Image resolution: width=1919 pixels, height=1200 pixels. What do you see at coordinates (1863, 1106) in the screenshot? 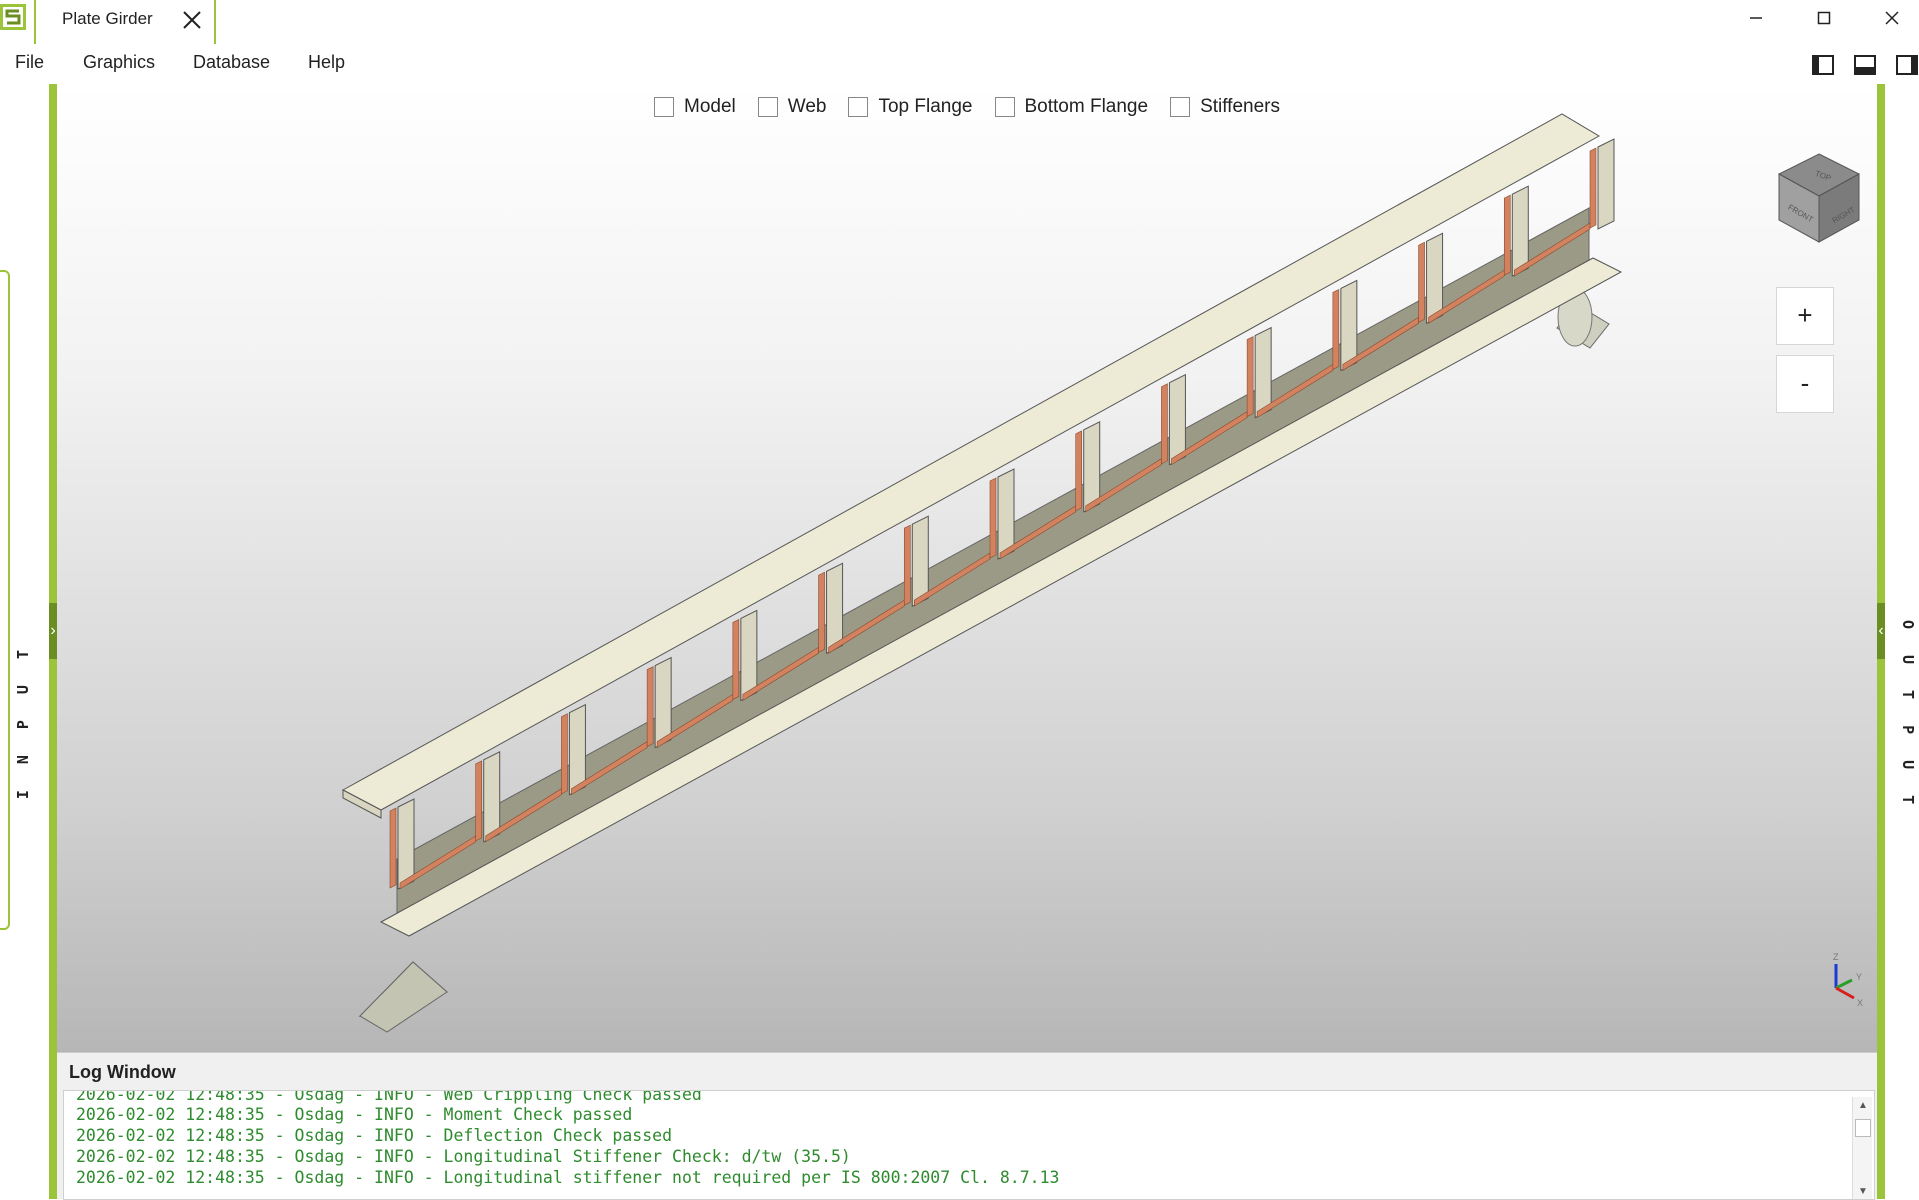
I see `scroll-up-arrow-icon: ▲` at bounding box center [1863, 1106].